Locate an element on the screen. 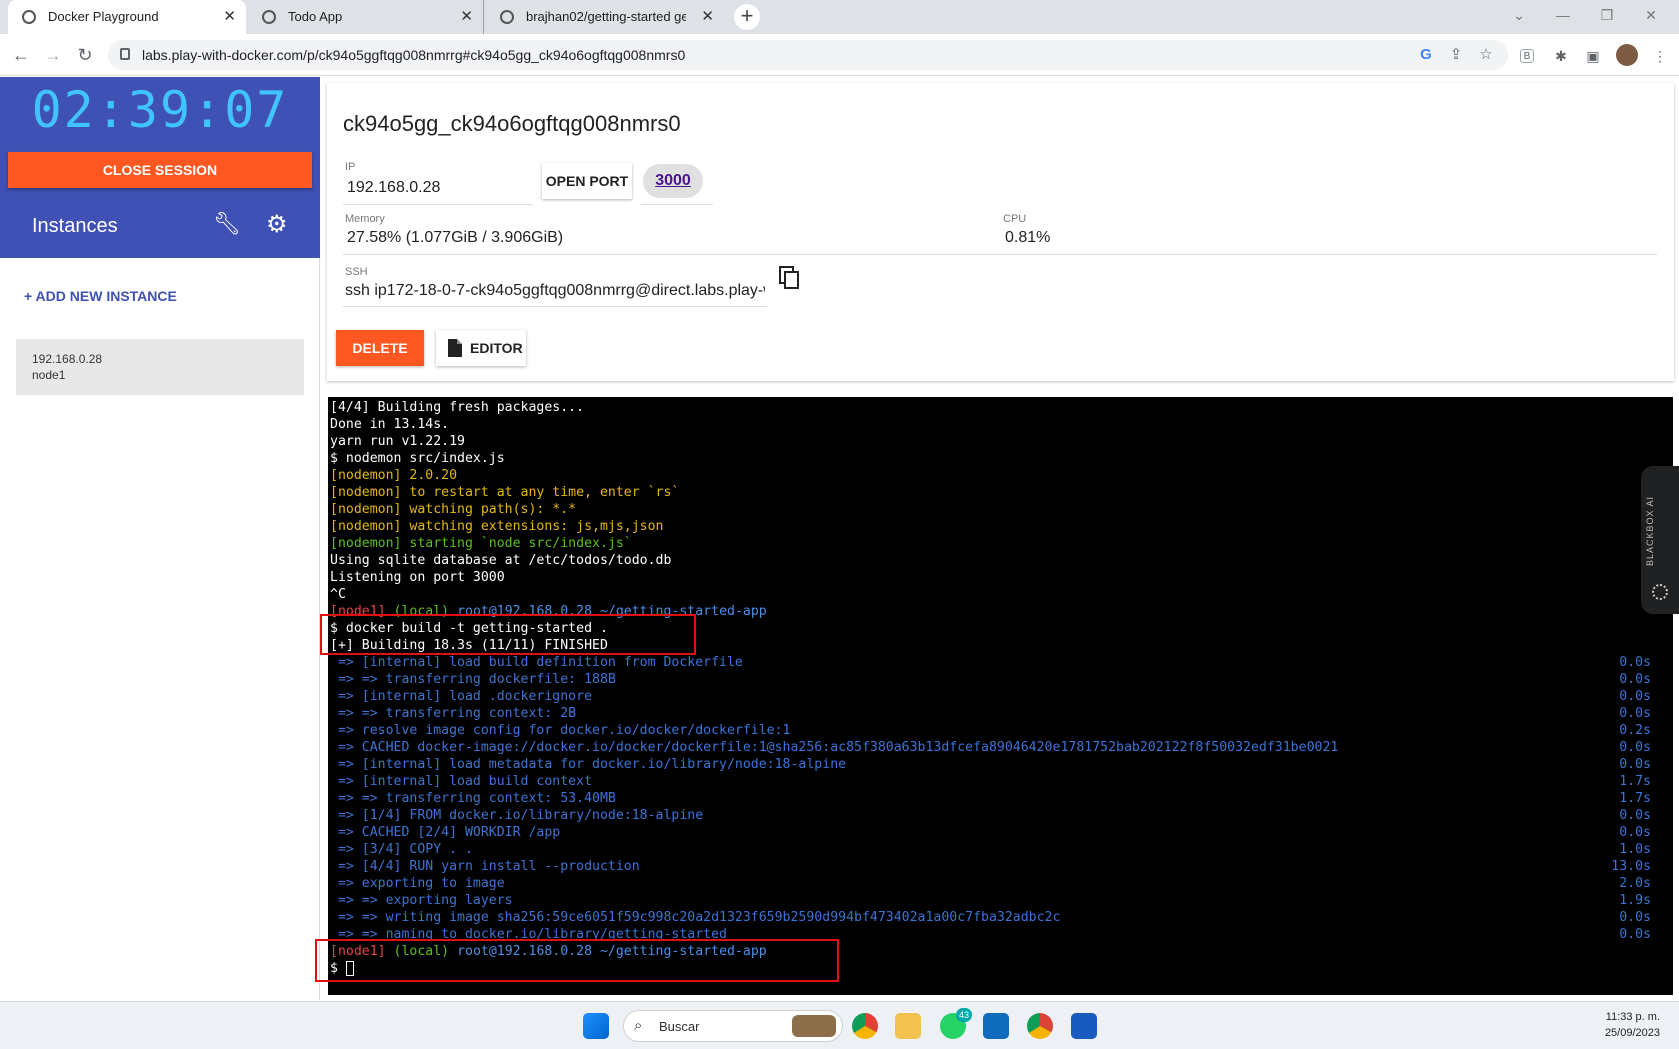 This screenshot has height=1049, width=1679. word-icon is located at coordinates (1084, 1026).